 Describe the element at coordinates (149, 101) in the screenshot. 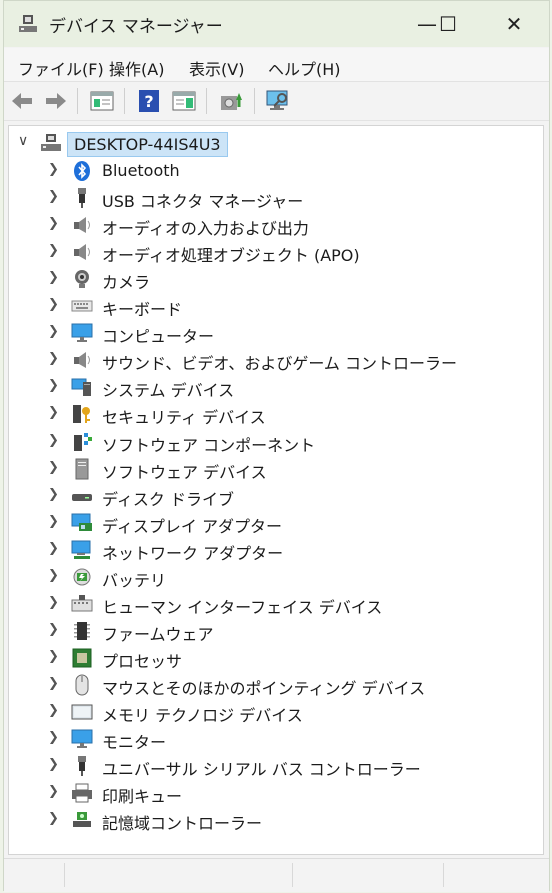

I see `help-button: ?` at that location.